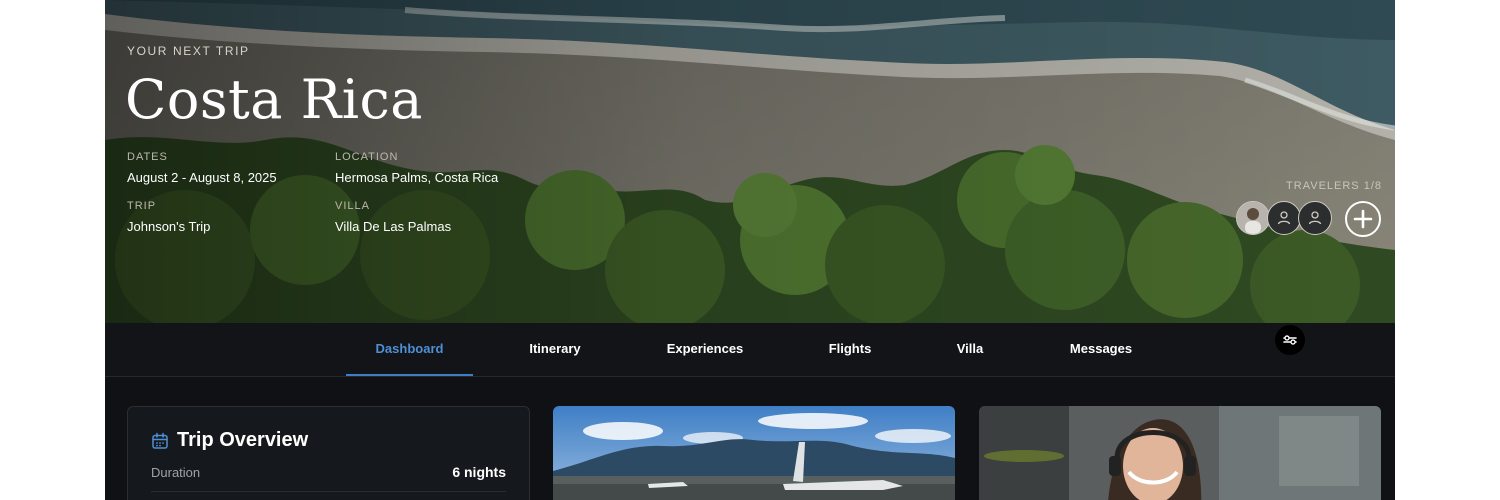 This screenshot has width=1500, height=500. Describe the element at coordinates (274, 99) in the screenshot. I see `trip-destination-title: Costa Rica` at that location.